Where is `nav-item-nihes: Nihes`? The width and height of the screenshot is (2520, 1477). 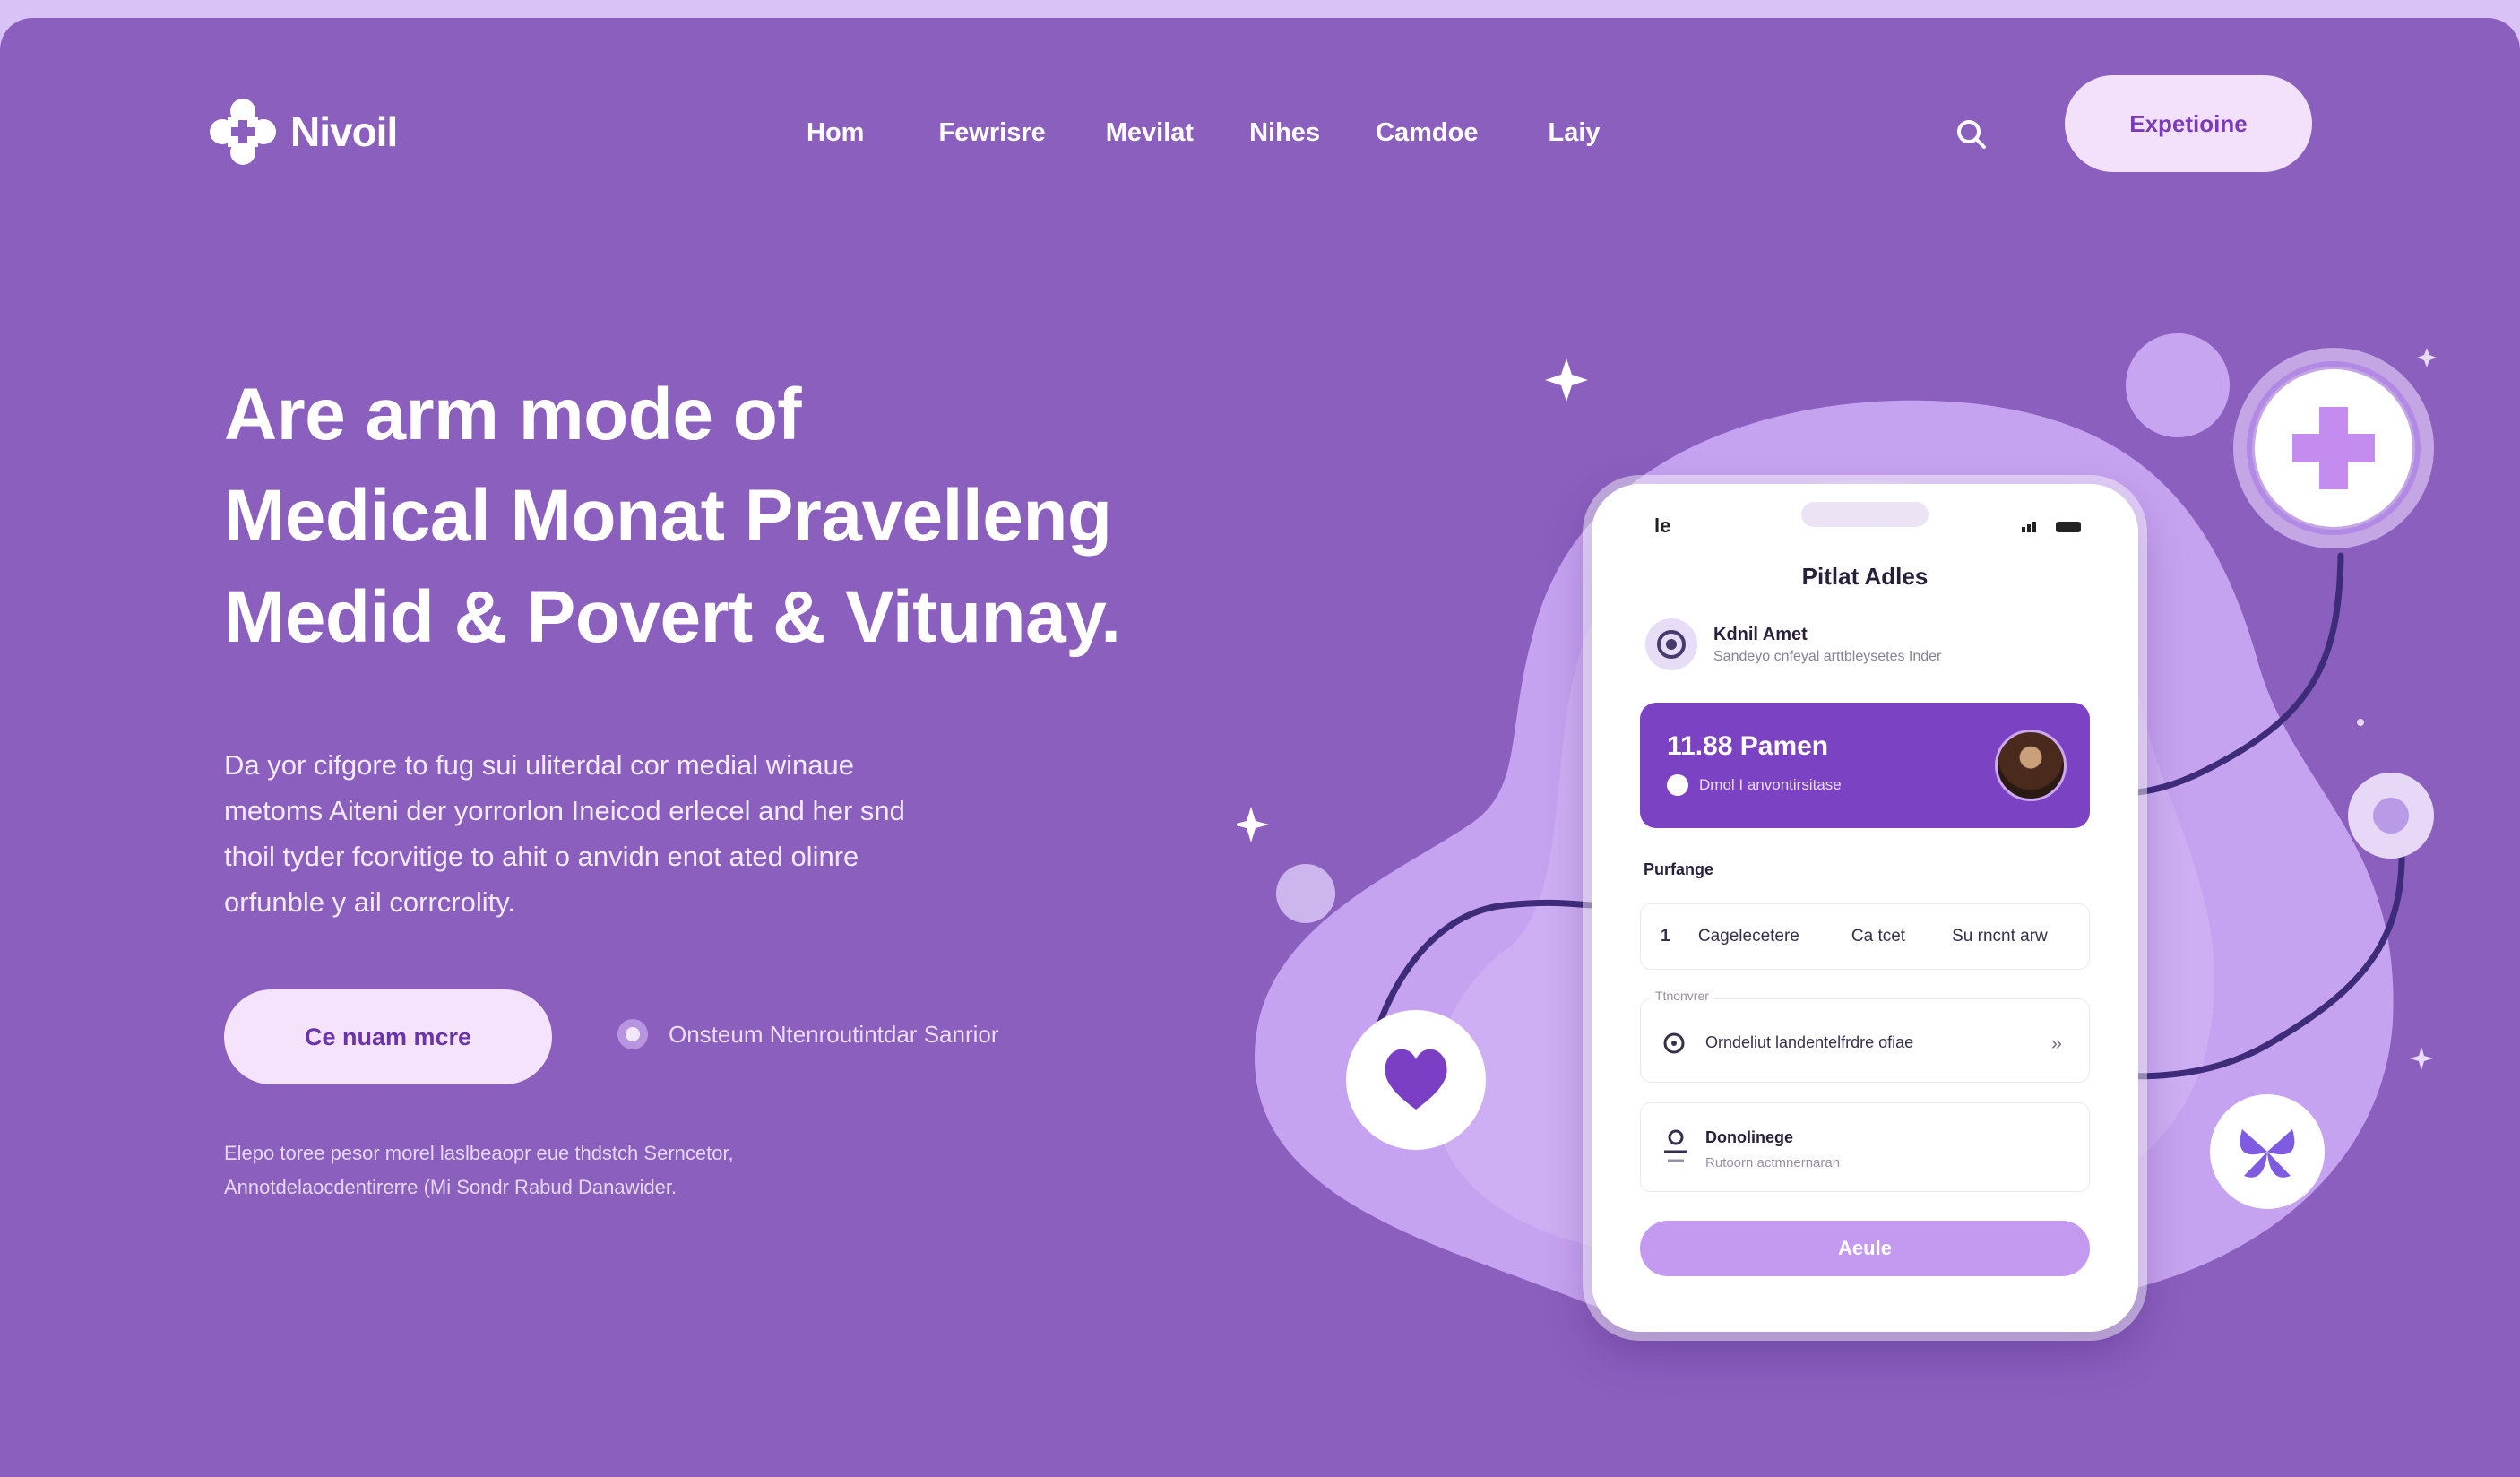 nav-item-nihes: Nihes is located at coordinates (1284, 133).